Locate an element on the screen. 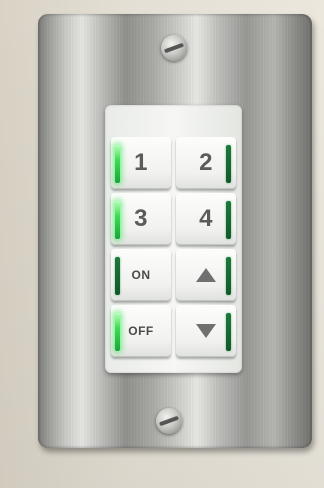 Image resolution: width=324 pixels, height=488 pixels. on-led is located at coordinates (117, 276).